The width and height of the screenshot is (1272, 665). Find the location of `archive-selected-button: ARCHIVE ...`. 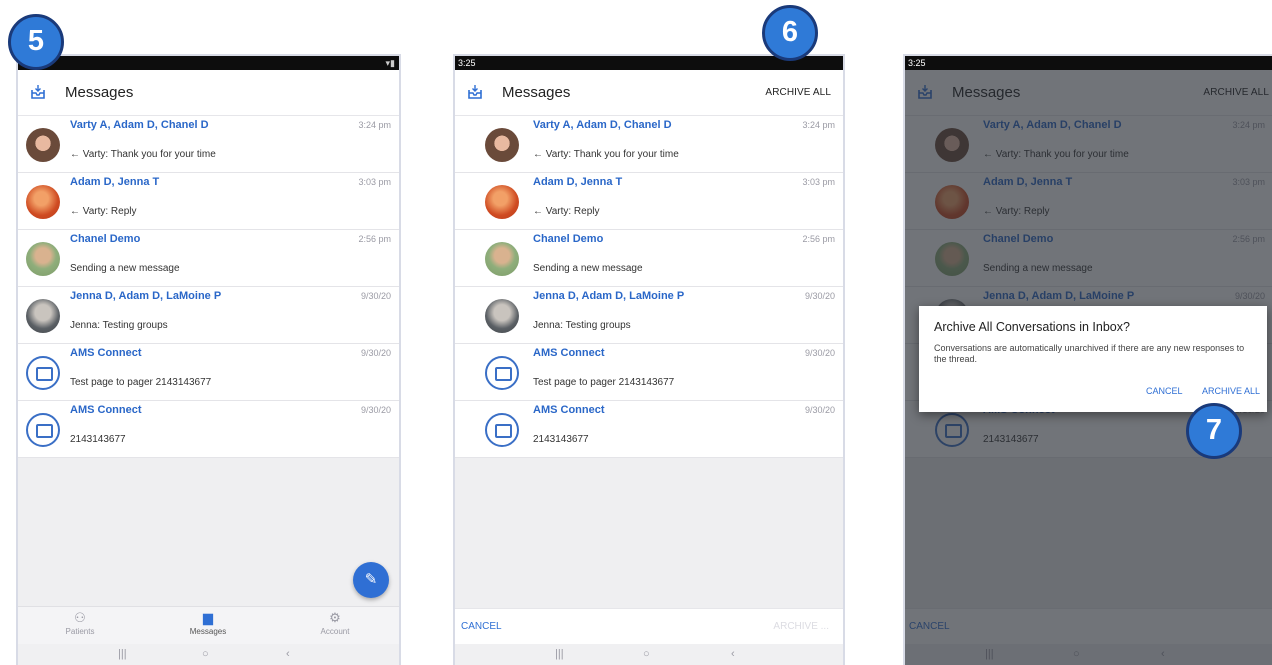

archive-selected-button: ARCHIVE ... is located at coordinates (801, 626).